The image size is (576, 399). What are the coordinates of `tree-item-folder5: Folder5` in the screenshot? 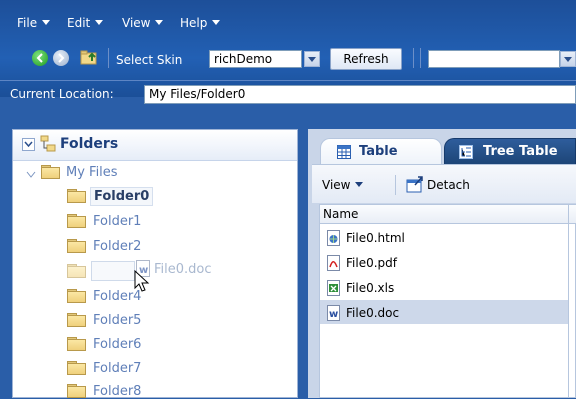 It's located at (117, 320).